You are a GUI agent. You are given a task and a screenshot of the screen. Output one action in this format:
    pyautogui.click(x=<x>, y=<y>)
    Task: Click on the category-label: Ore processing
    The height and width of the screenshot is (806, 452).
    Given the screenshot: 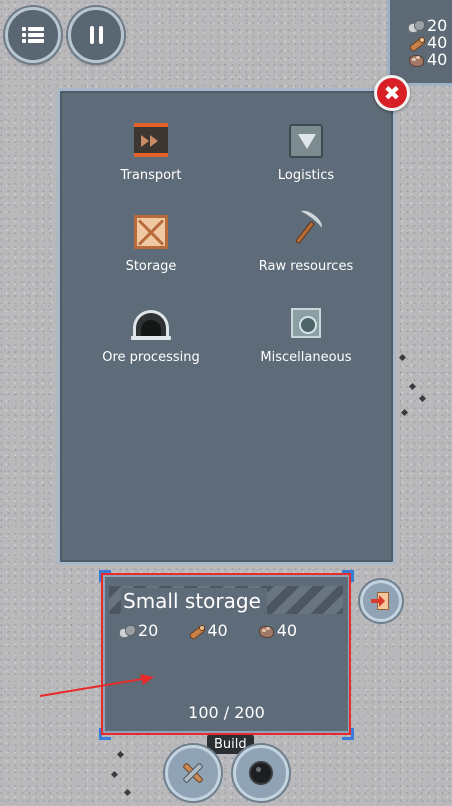 What is the action you would take?
    pyautogui.click(x=151, y=357)
    